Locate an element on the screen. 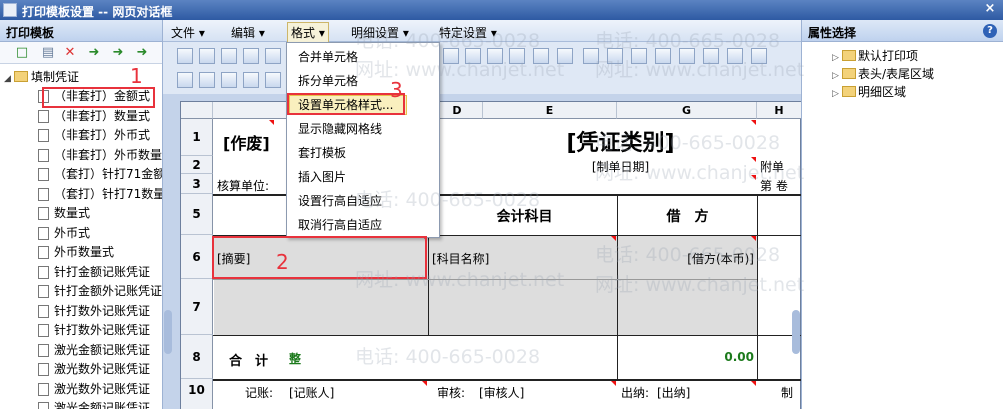 This screenshot has width=1003, height=409. menu-cancel-auto-row-height: 取消行高自适应 is located at coordinates (340, 225).